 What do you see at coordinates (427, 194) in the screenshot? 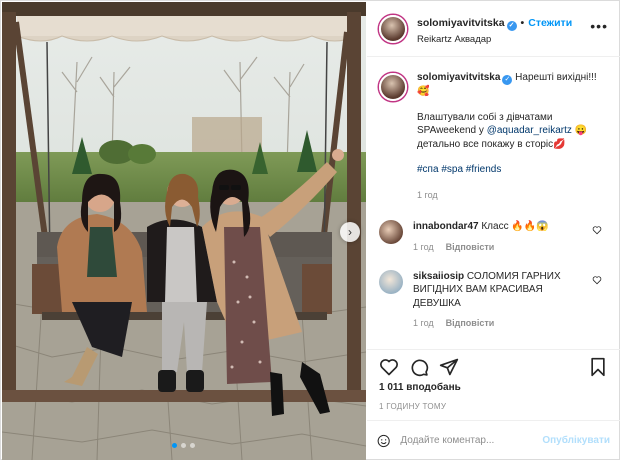
I see `caption-time: 1 год` at bounding box center [427, 194].